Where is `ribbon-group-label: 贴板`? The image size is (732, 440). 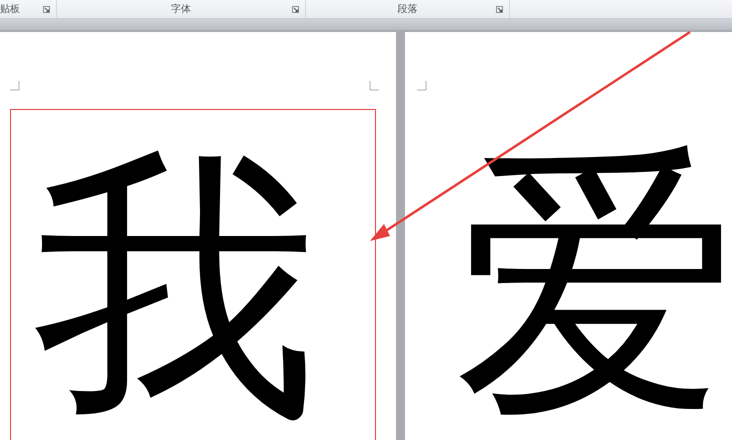
ribbon-group-label: 贴板 is located at coordinates (10, 9).